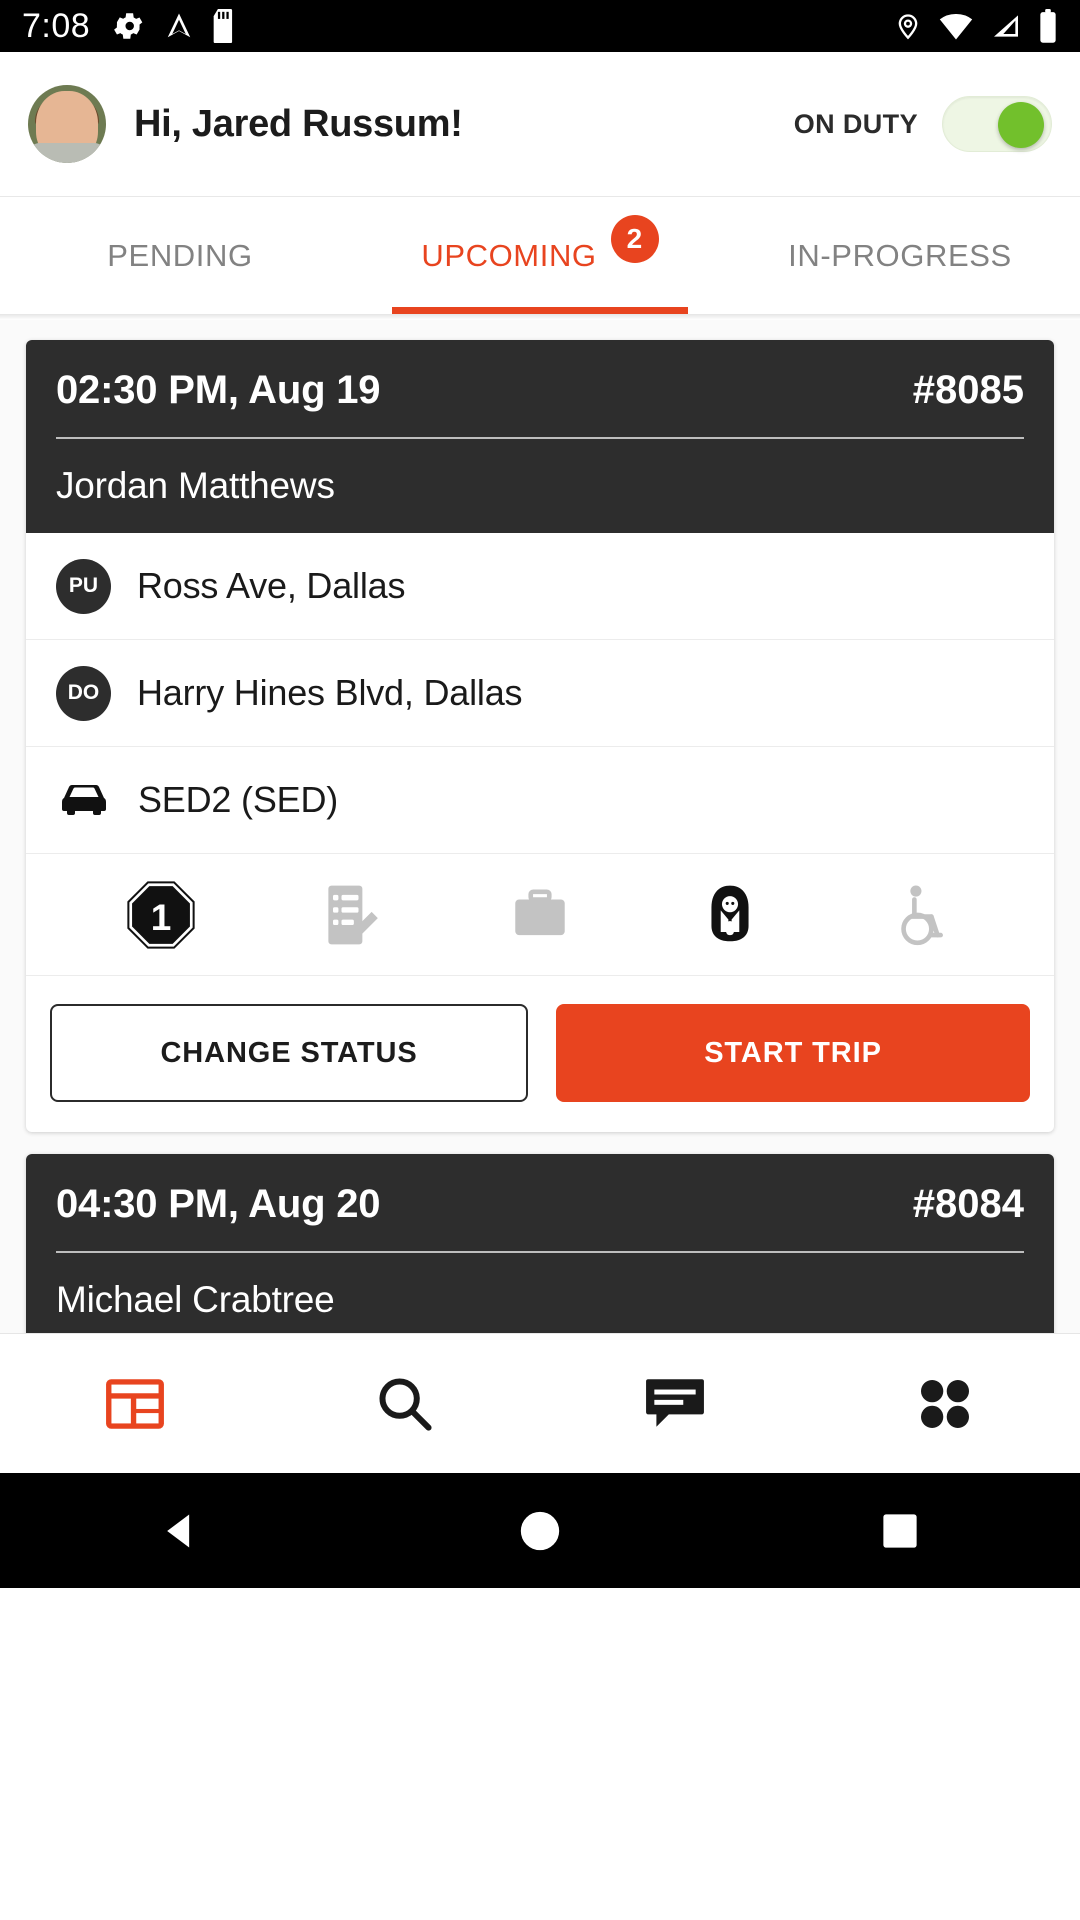  What do you see at coordinates (218, 1204) in the screenshot?
I see `trip-time: 04:30 PM, Aug 20` at bounding box center [218, 1204].